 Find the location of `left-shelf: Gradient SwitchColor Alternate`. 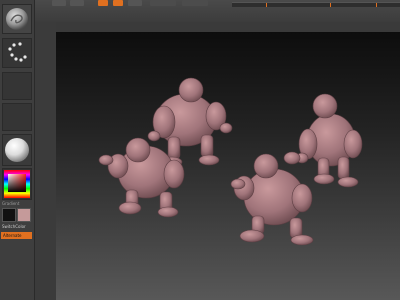

left-shelf: Gradient SwitchColor Alternate is located at coordinates (17, 150).